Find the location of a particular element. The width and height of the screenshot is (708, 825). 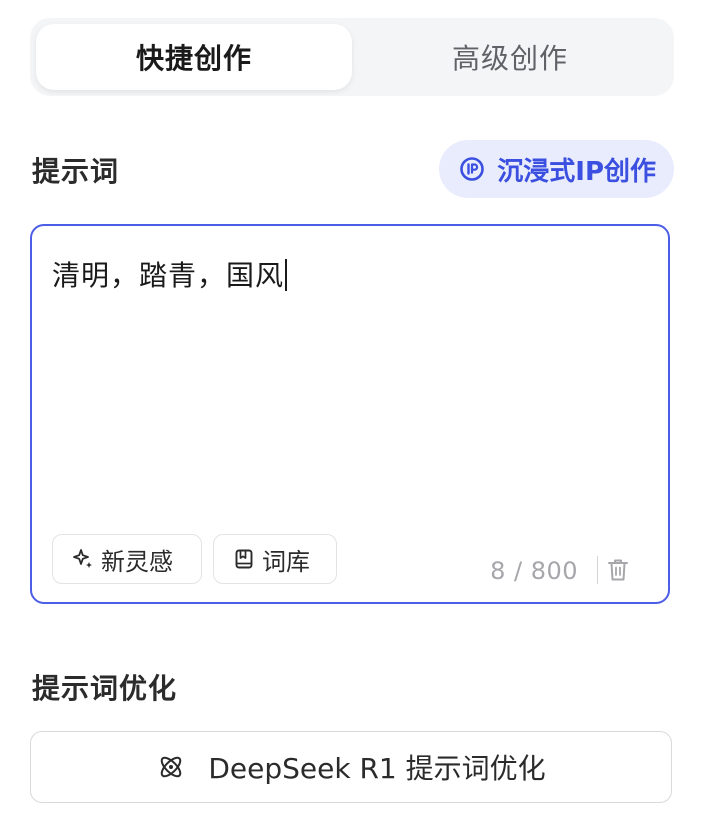

prompt-input-value: 清明，踏青，国风 is located at coordinates (168, 275).